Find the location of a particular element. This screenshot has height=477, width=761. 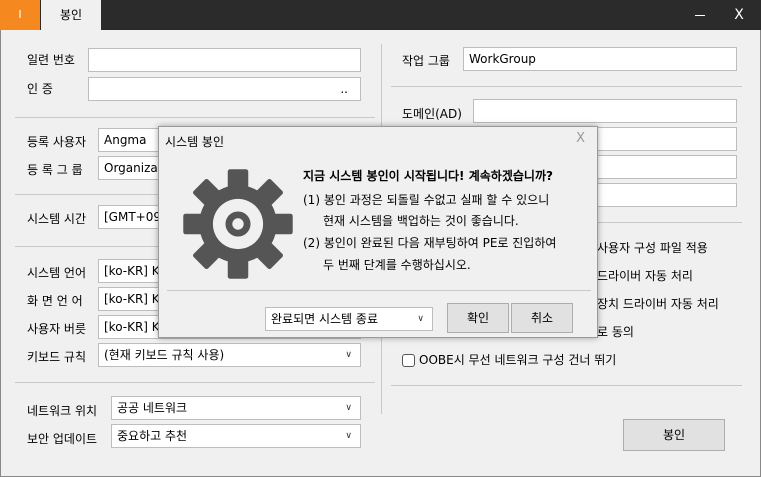

dialog-line-2: 현재 시스템을 백업하는 것이 좋습니다. is located at coordinates (421, 221).